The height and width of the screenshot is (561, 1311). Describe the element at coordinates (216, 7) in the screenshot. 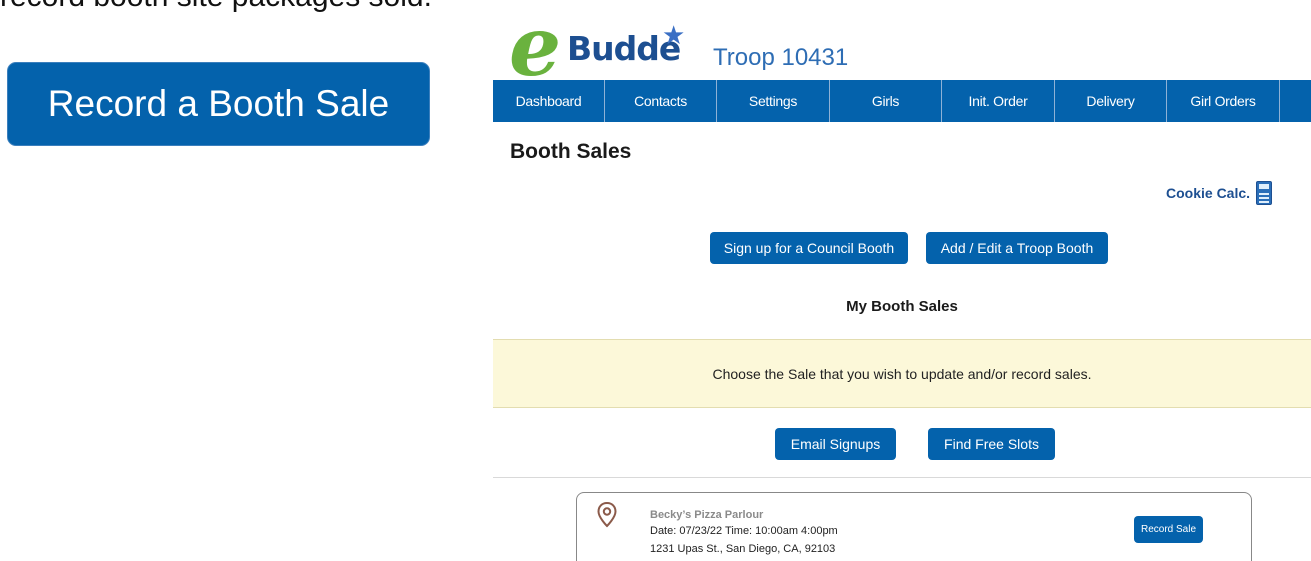

I see `instruction-caption: record booth site packages sold.` at that location.